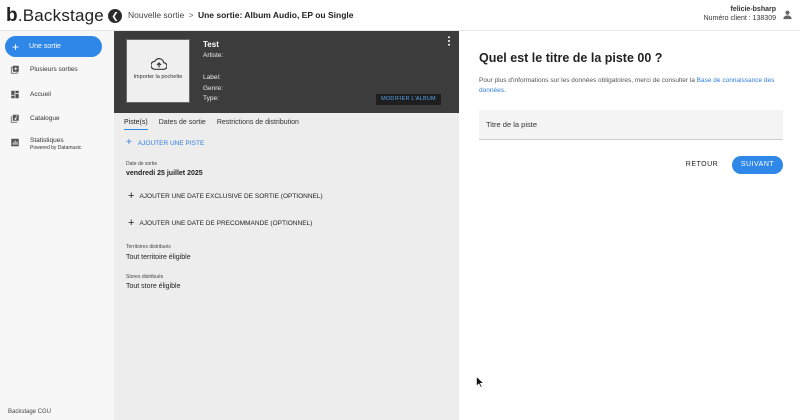 The width and height of the screenshot is (800, 420). I want to click on modify-album-button: MODIFIER L'ALBUM, so click(408, 99).